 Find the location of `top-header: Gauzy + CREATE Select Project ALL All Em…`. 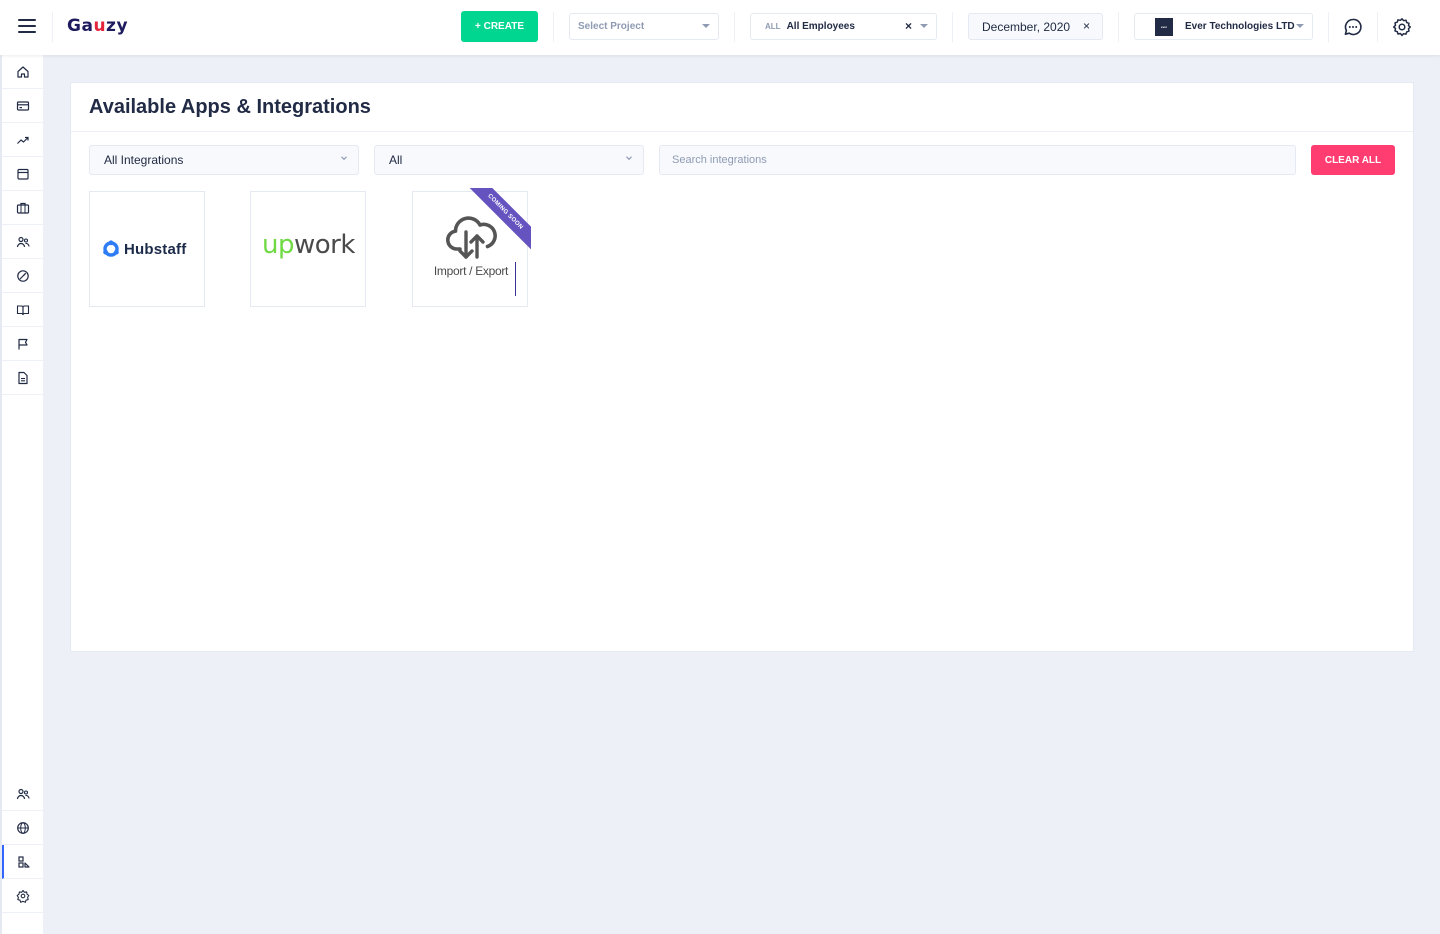

top-header: Gauzy + CREATE Select Project ALL All Em… is located at coordinates (720, 27).